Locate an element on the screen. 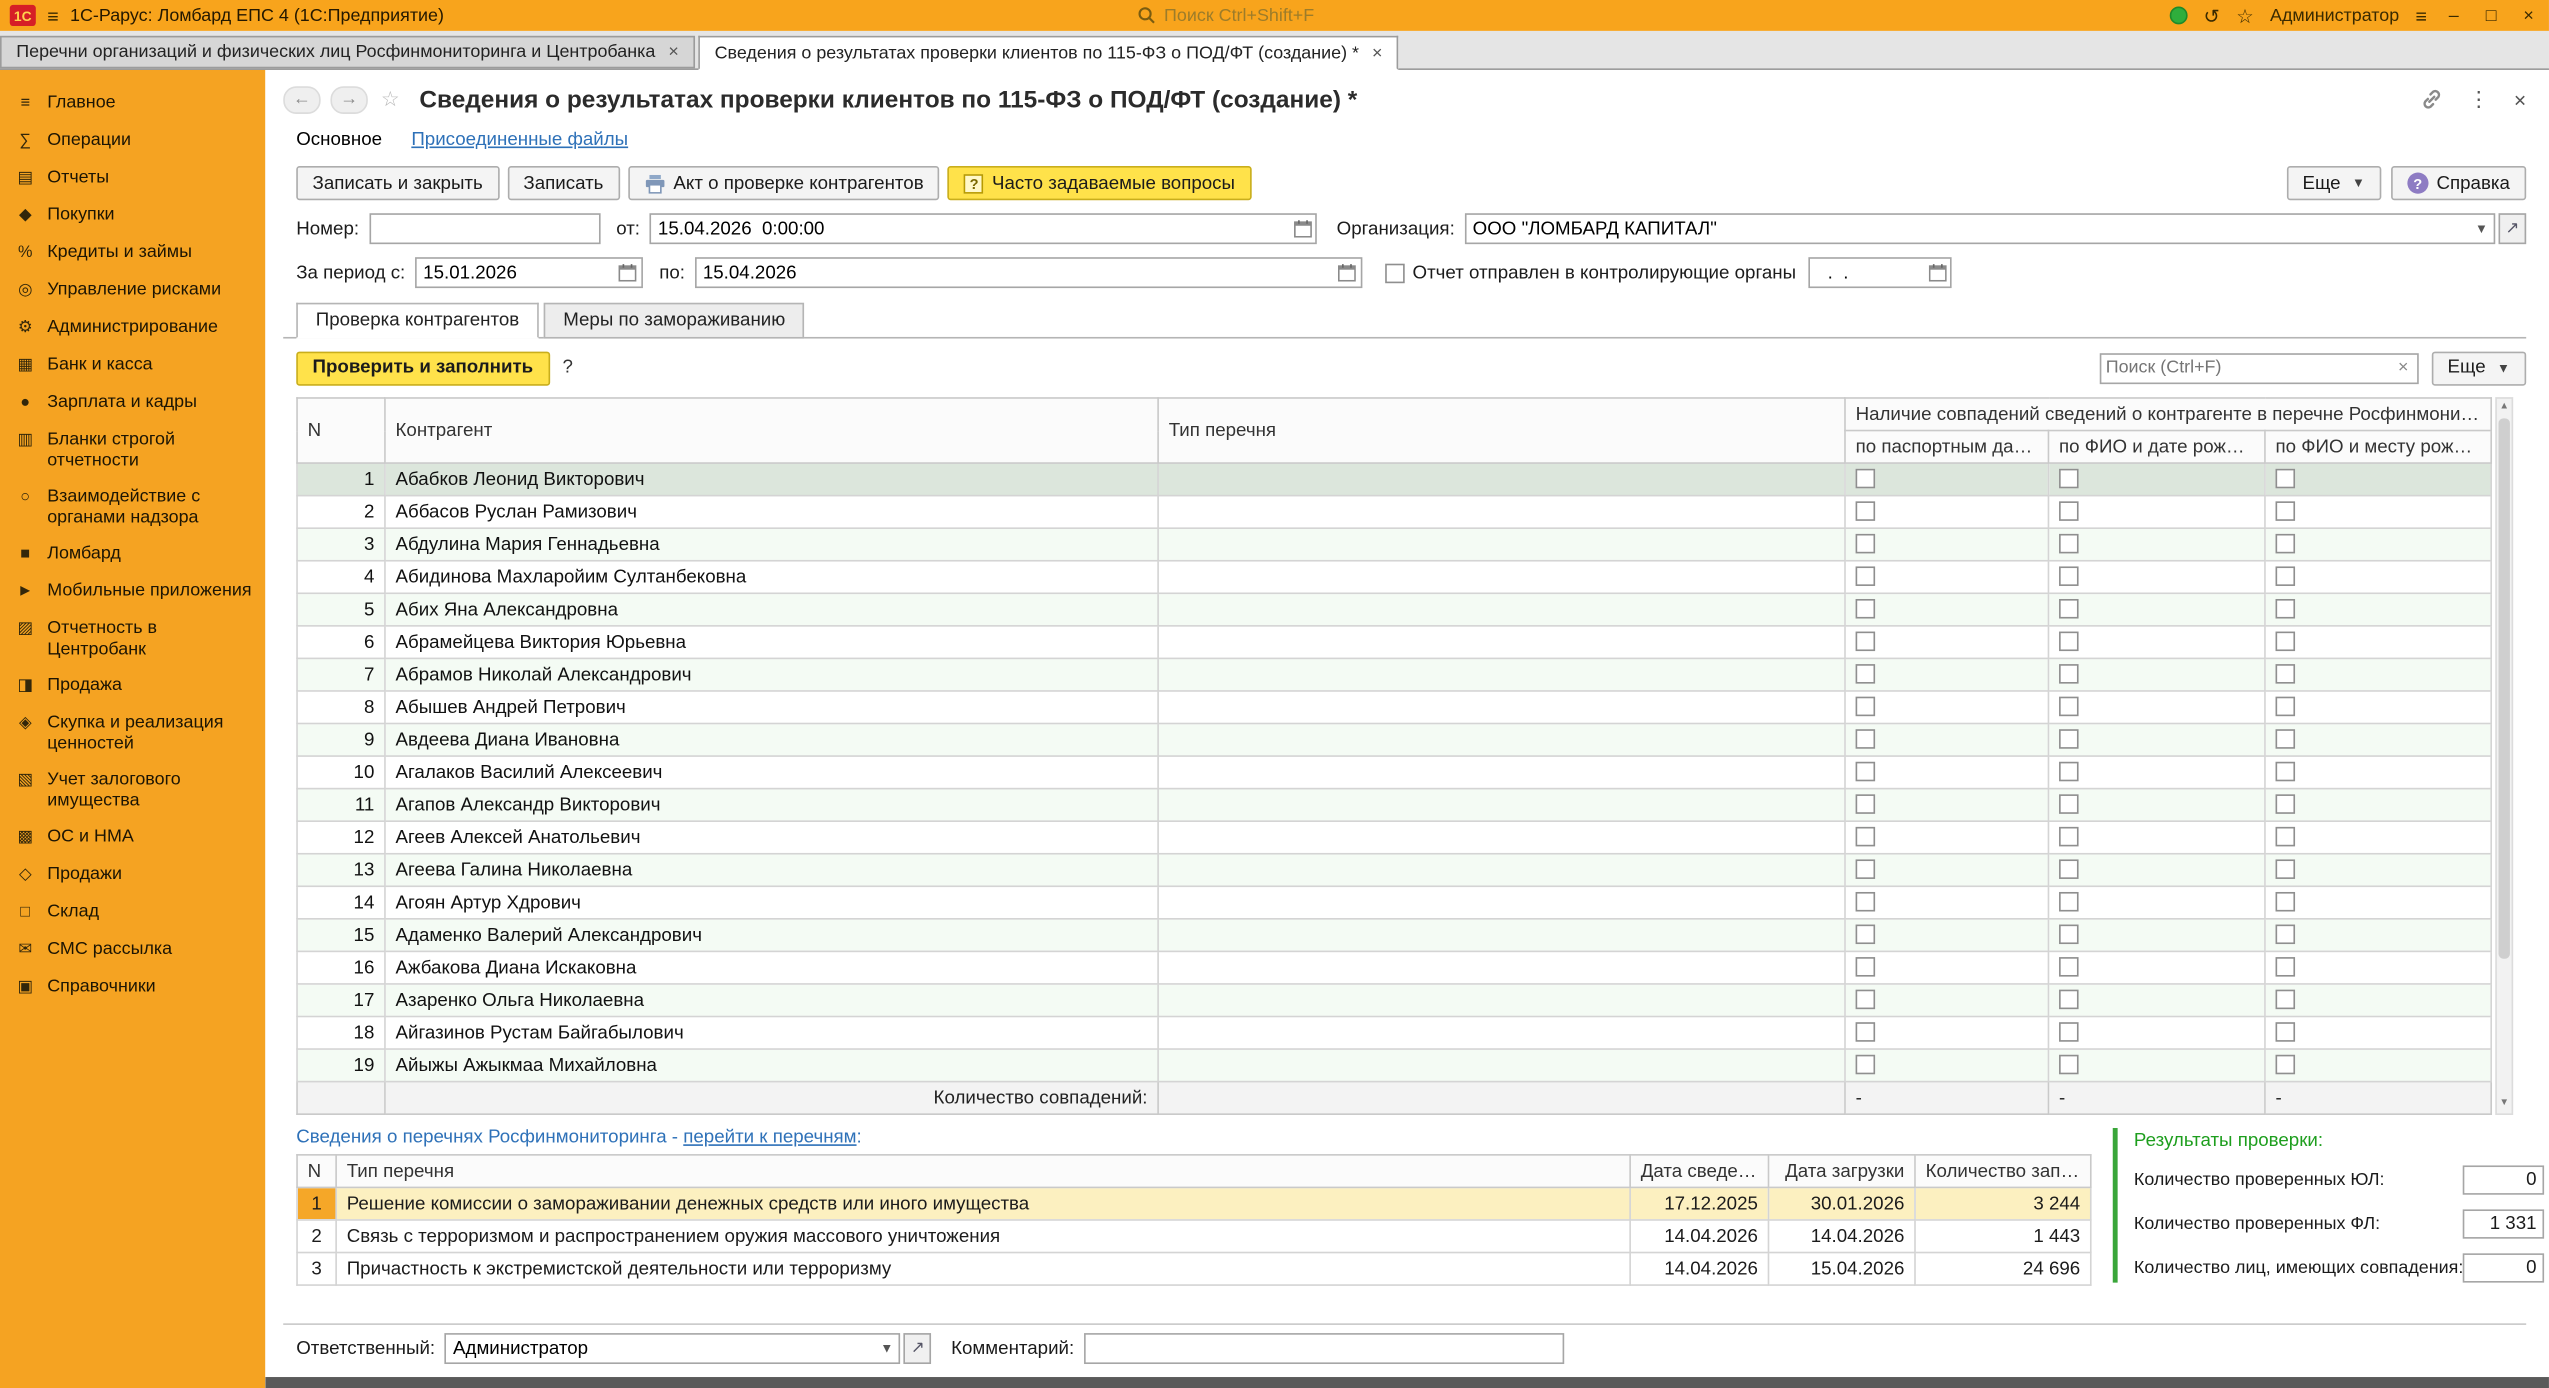  tab-contractor-check: Проверка контрагентов is located at coordinates (417, 320).